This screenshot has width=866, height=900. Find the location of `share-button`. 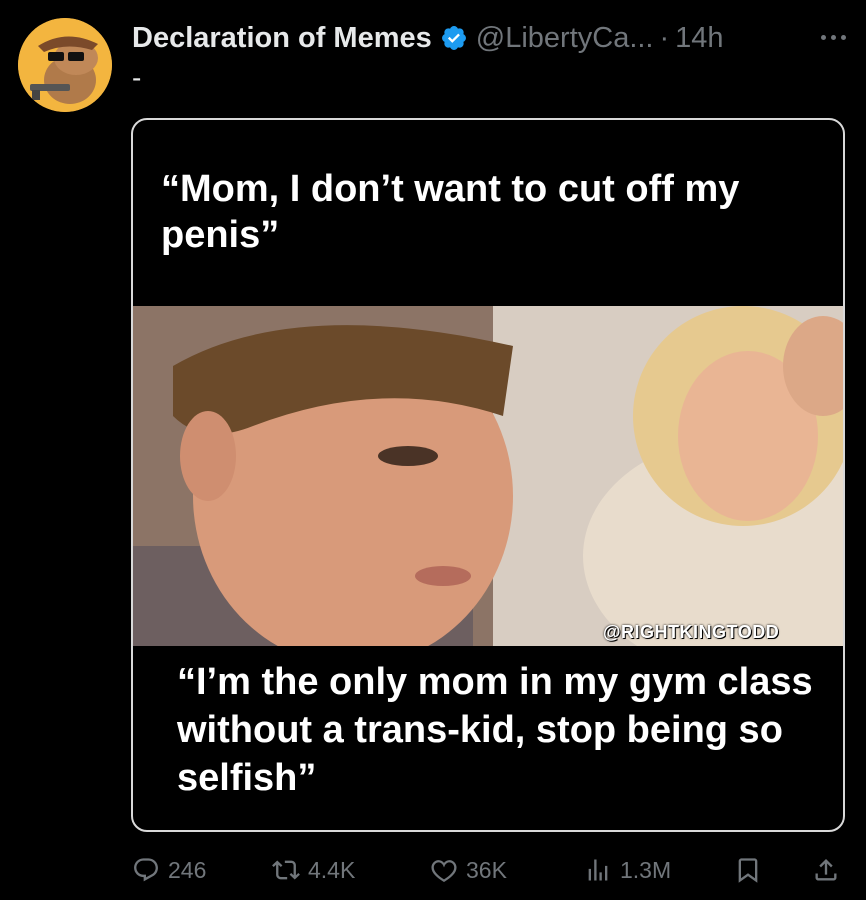

share-button is located at coordinates (826, 870).